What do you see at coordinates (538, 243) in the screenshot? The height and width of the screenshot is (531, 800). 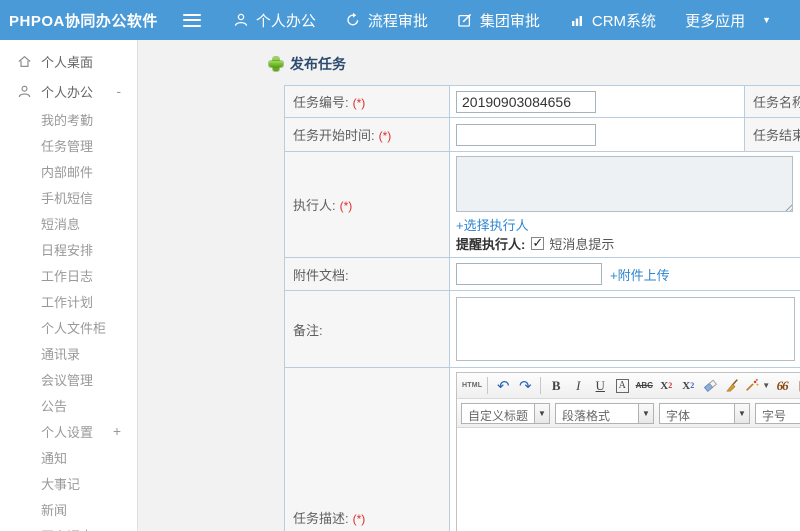 I see `sms-remind-checkbox` at bounding box center [538, 243].